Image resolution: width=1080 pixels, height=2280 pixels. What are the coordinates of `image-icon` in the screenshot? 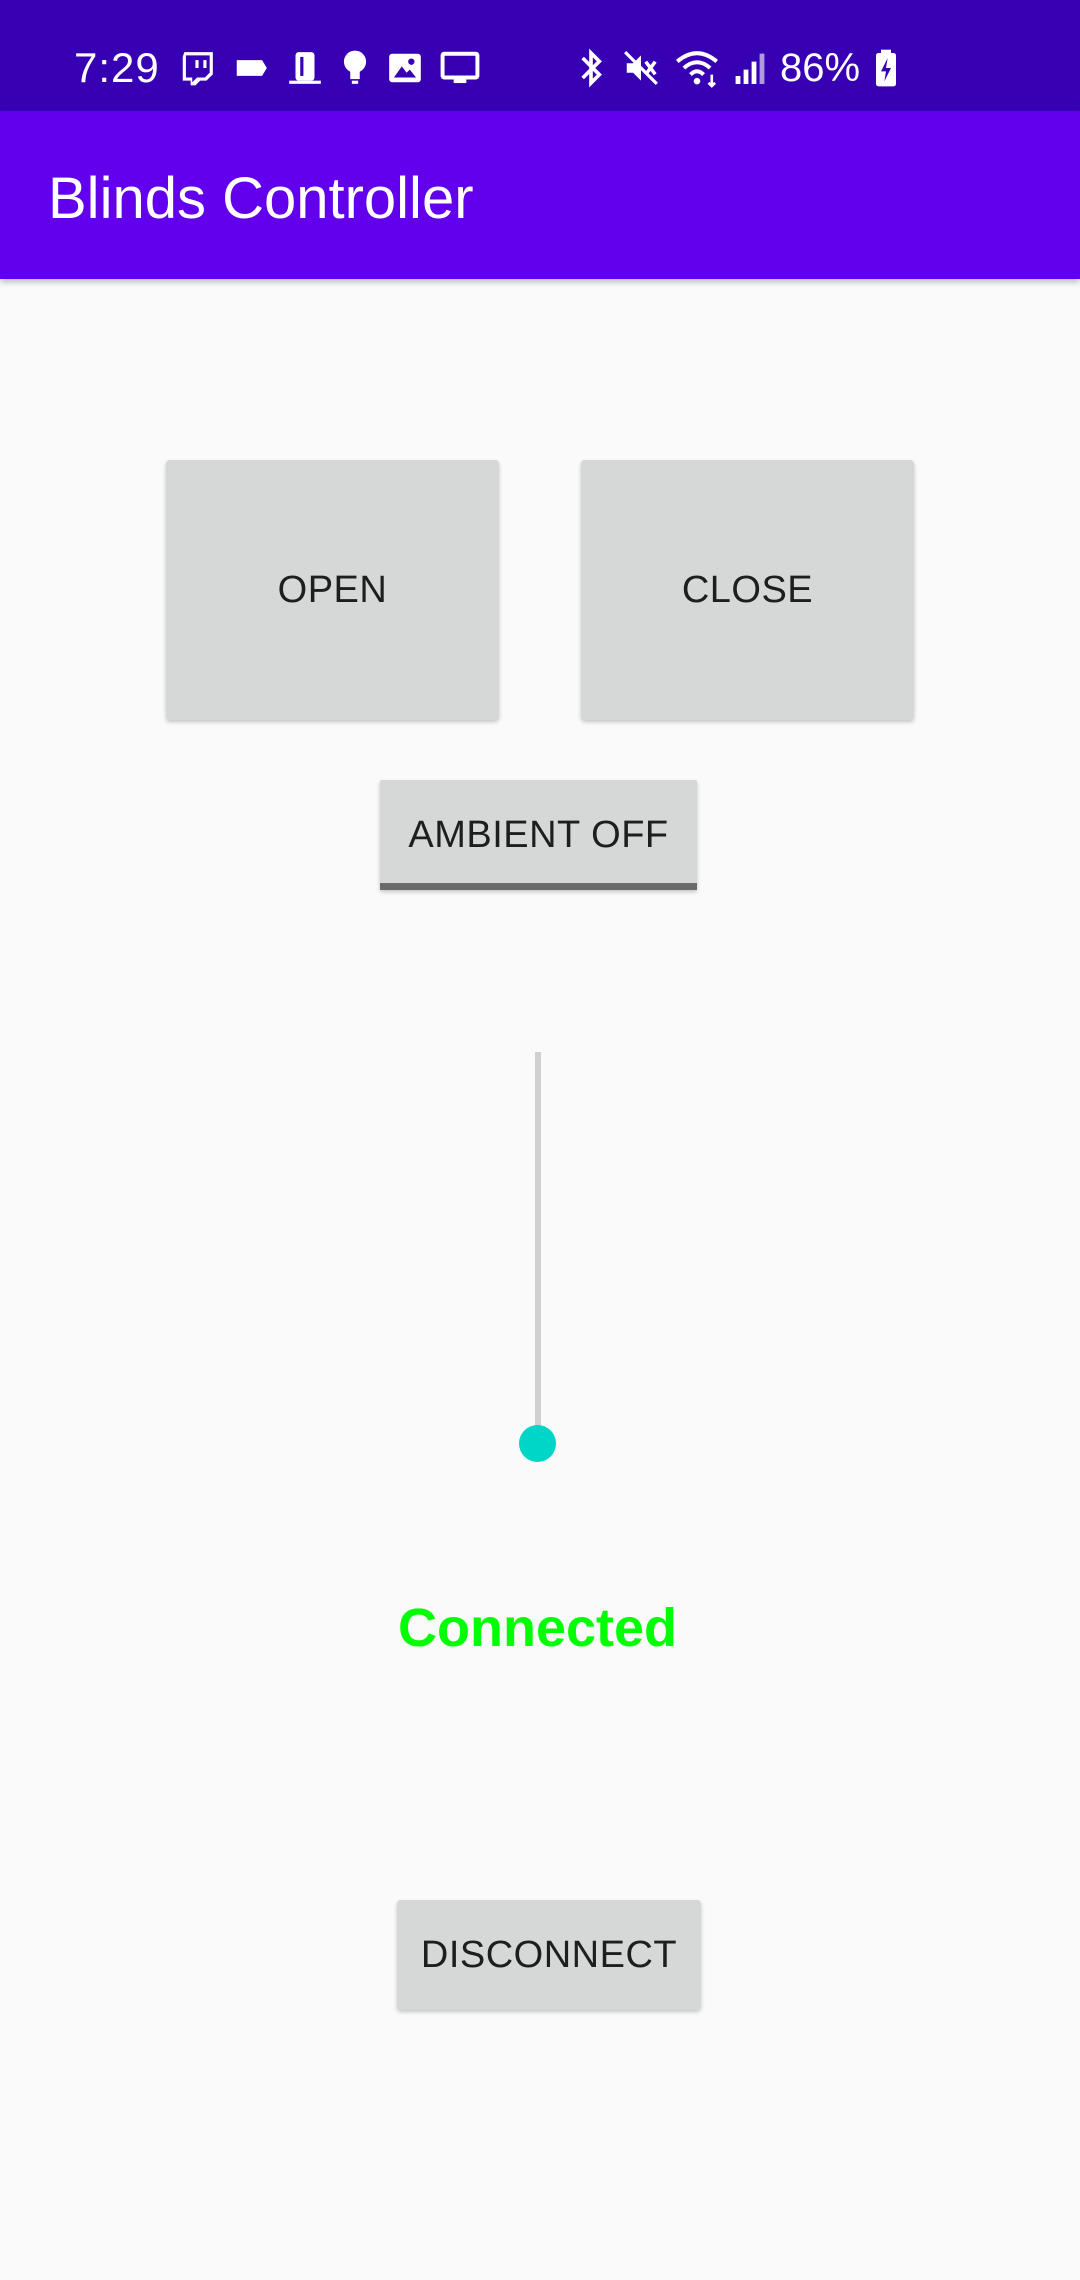 It's located at (405, 68).